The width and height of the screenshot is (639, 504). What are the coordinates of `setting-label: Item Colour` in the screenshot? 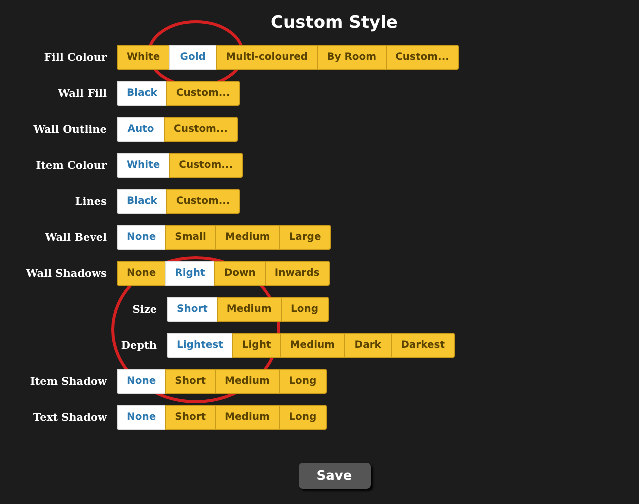 It's located at (71, 166).